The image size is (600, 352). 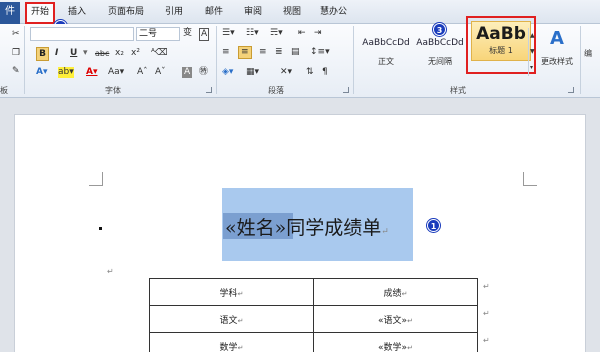 I want to click on style-heading-1: AaBb 标题 1, so click(x=501, y=45).